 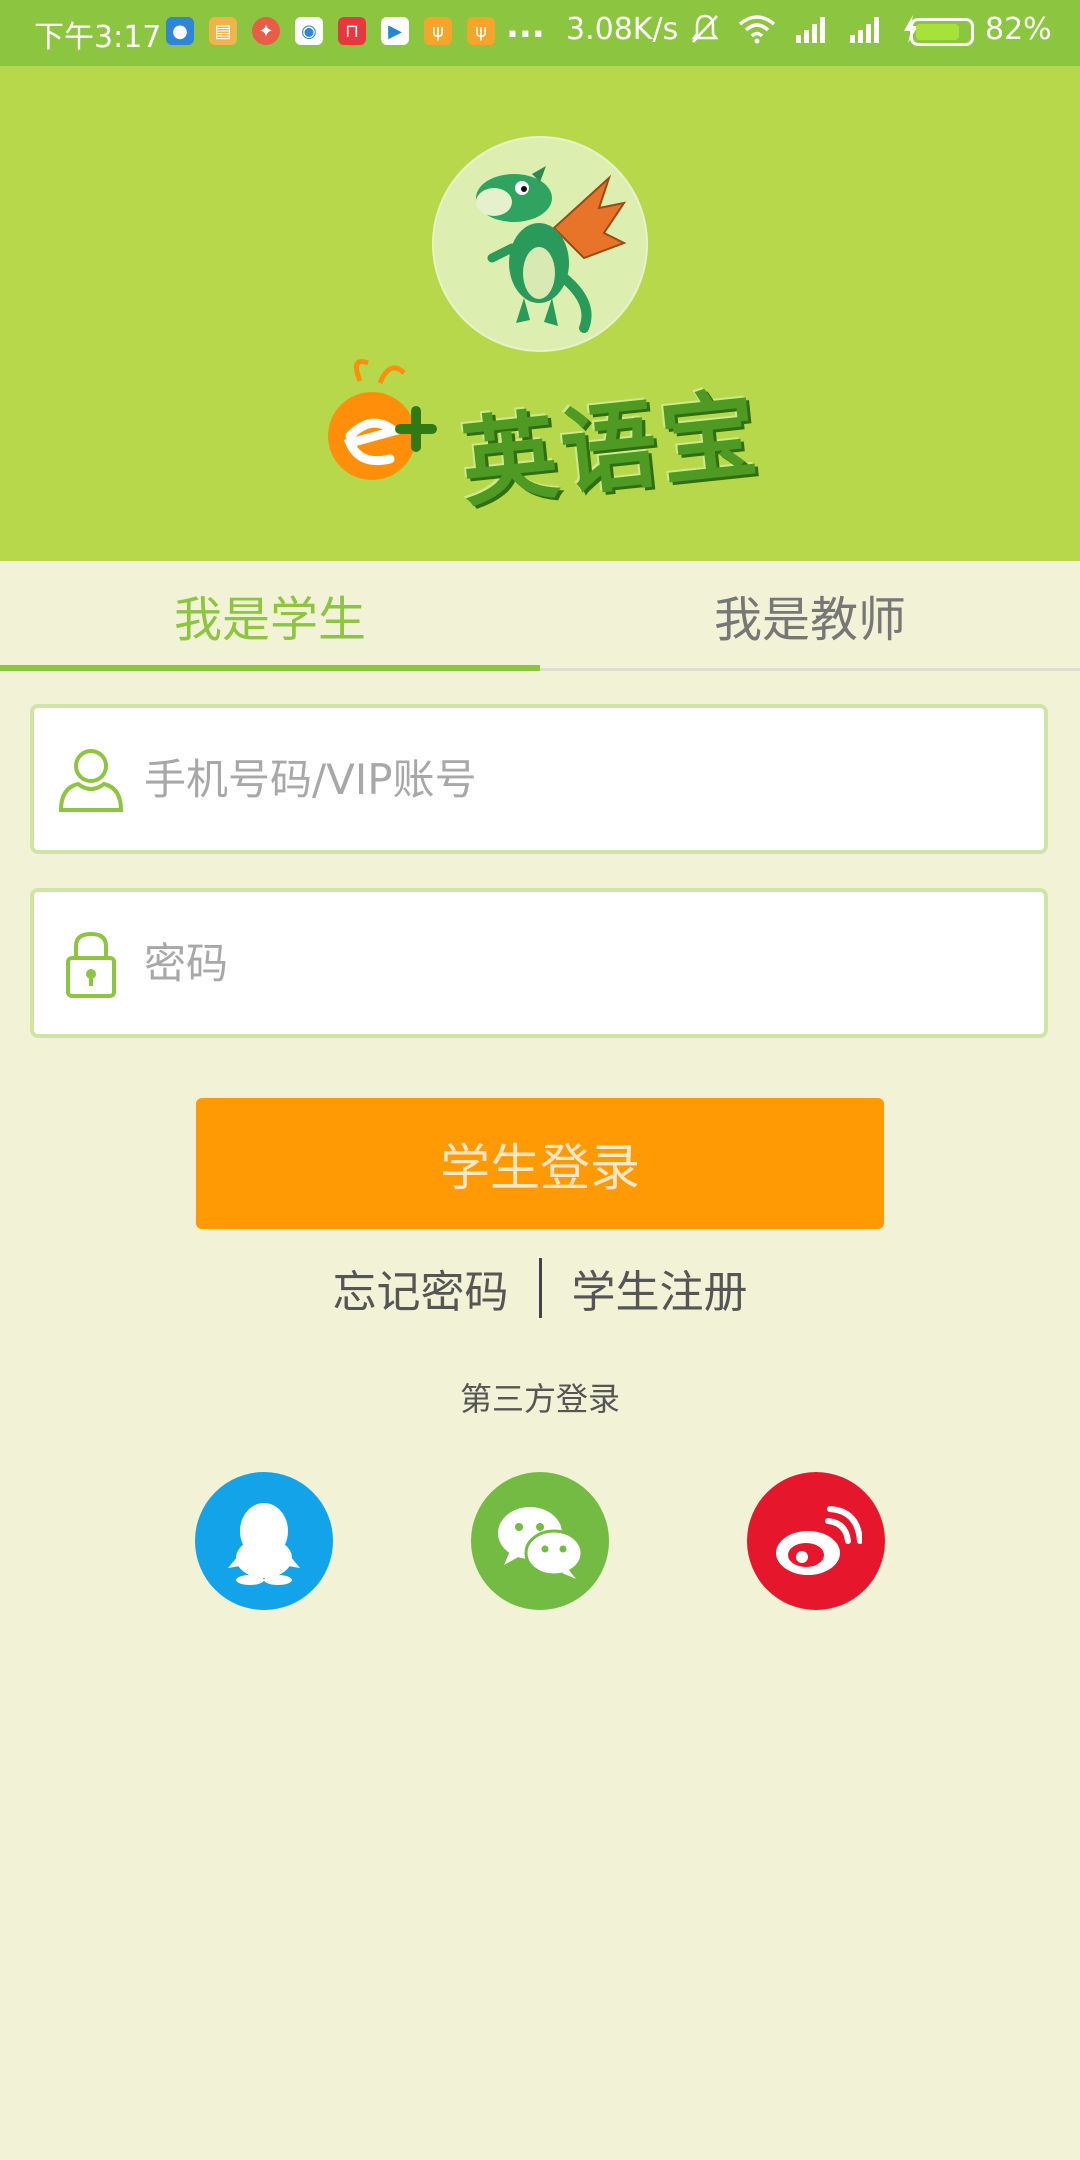 I want to click on battery-icon, so click(x=942, y=32).